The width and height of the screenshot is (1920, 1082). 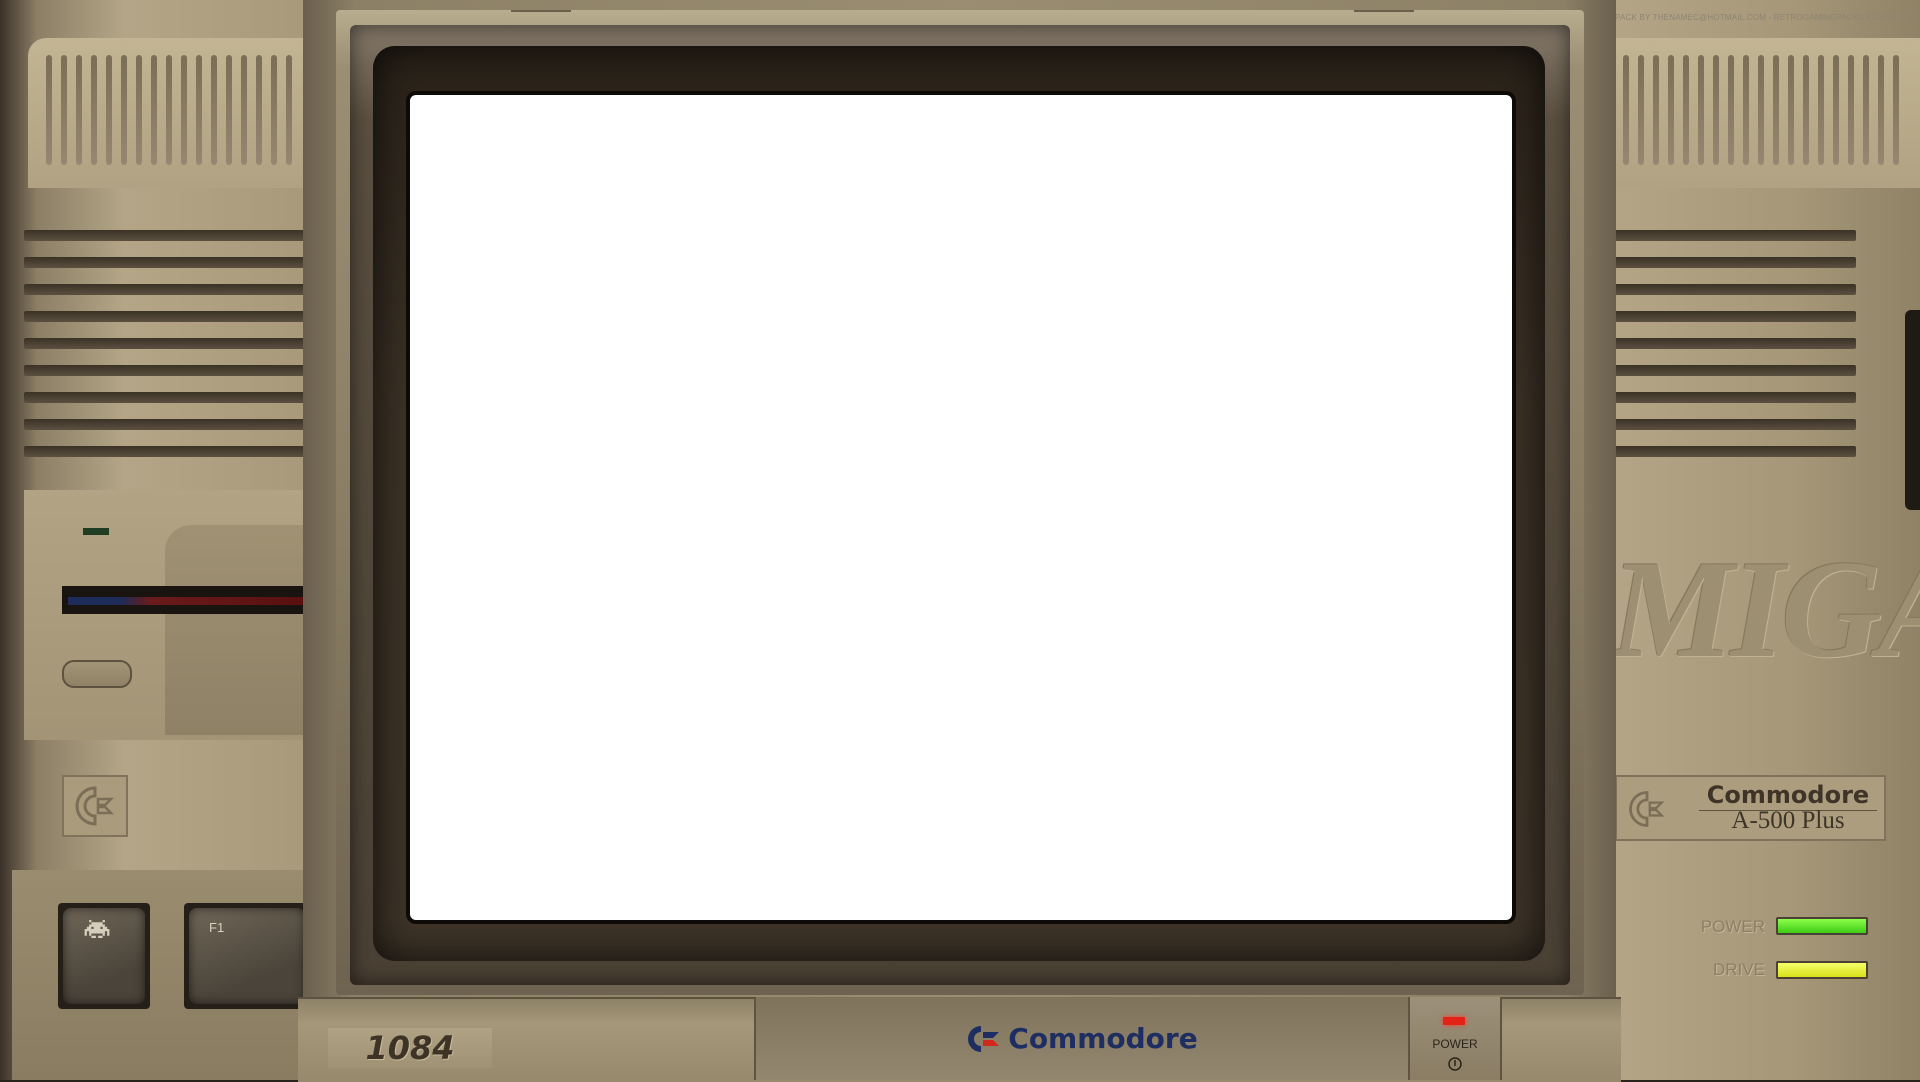 I want to click on power-led, so click(x=1822, y=926).